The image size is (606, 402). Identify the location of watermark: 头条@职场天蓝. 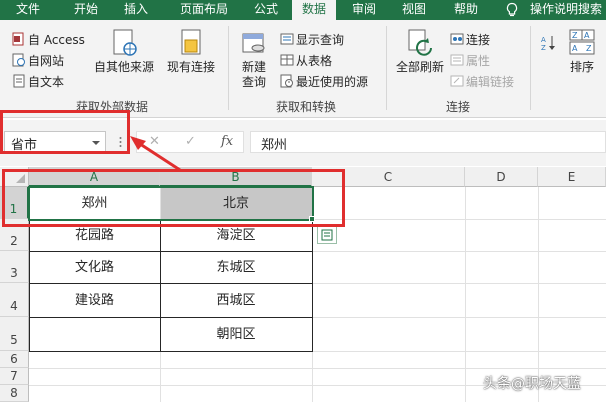
(532, 384).